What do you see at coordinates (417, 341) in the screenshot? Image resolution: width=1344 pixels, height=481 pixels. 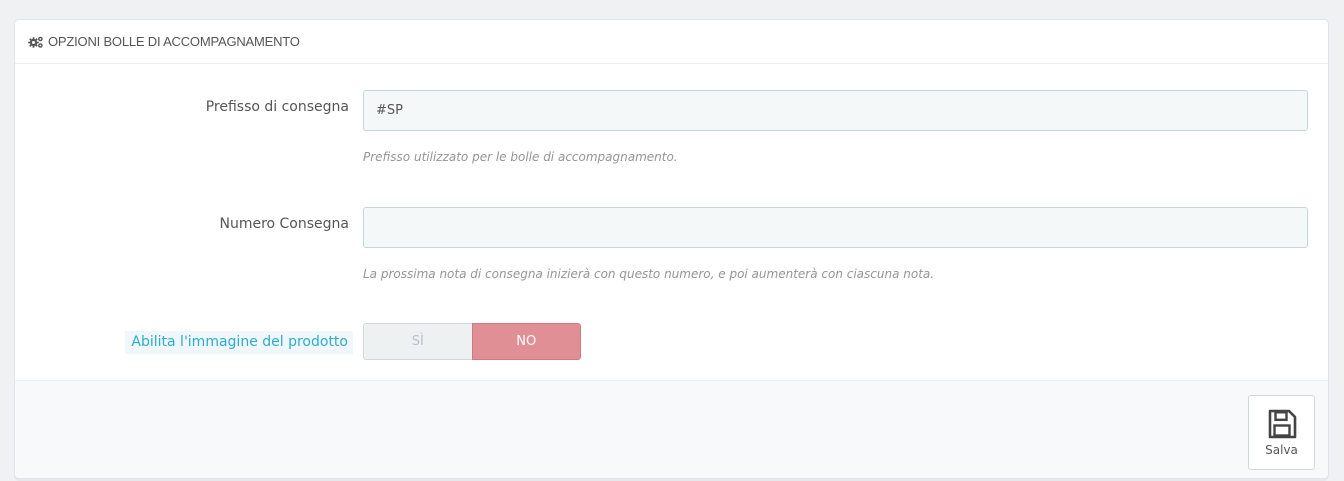 I see `switch-option-yes: SÌ` at bounding box center [417, 341].